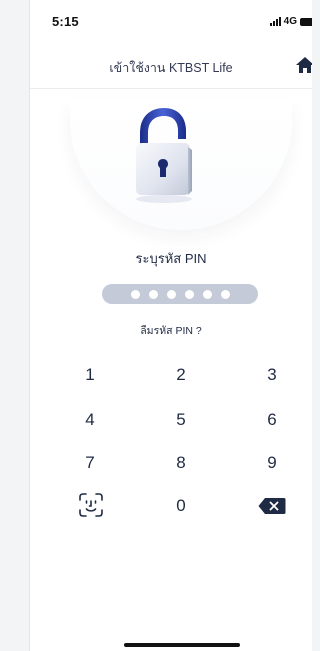 Image resolution: width=320 pixels, height=651 pixels. Describe the element at coordinates (181, 463) in the screenshot. I see `key-8: 8` at that location.